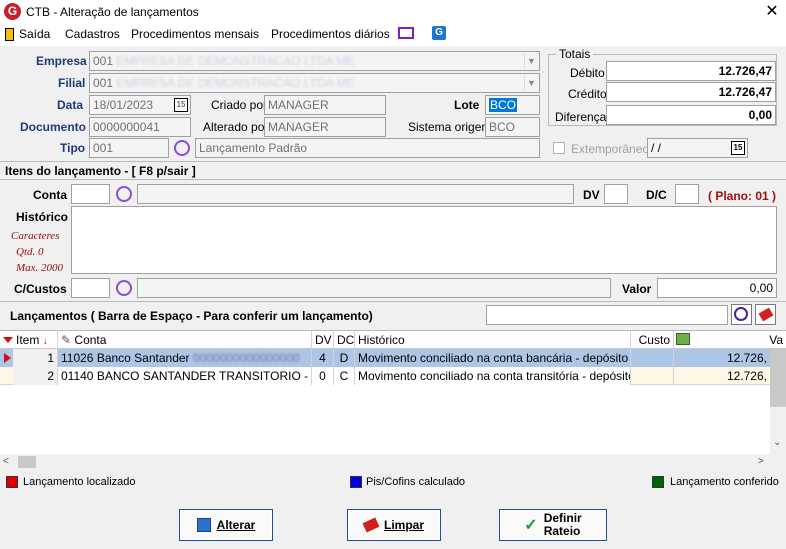 The image size is (786, 549). What do you see at coordinates (112, 12) in the screenshot?
I see `window-title: CTB - Alteração de lançamentos` at bounding box center [112, 12].